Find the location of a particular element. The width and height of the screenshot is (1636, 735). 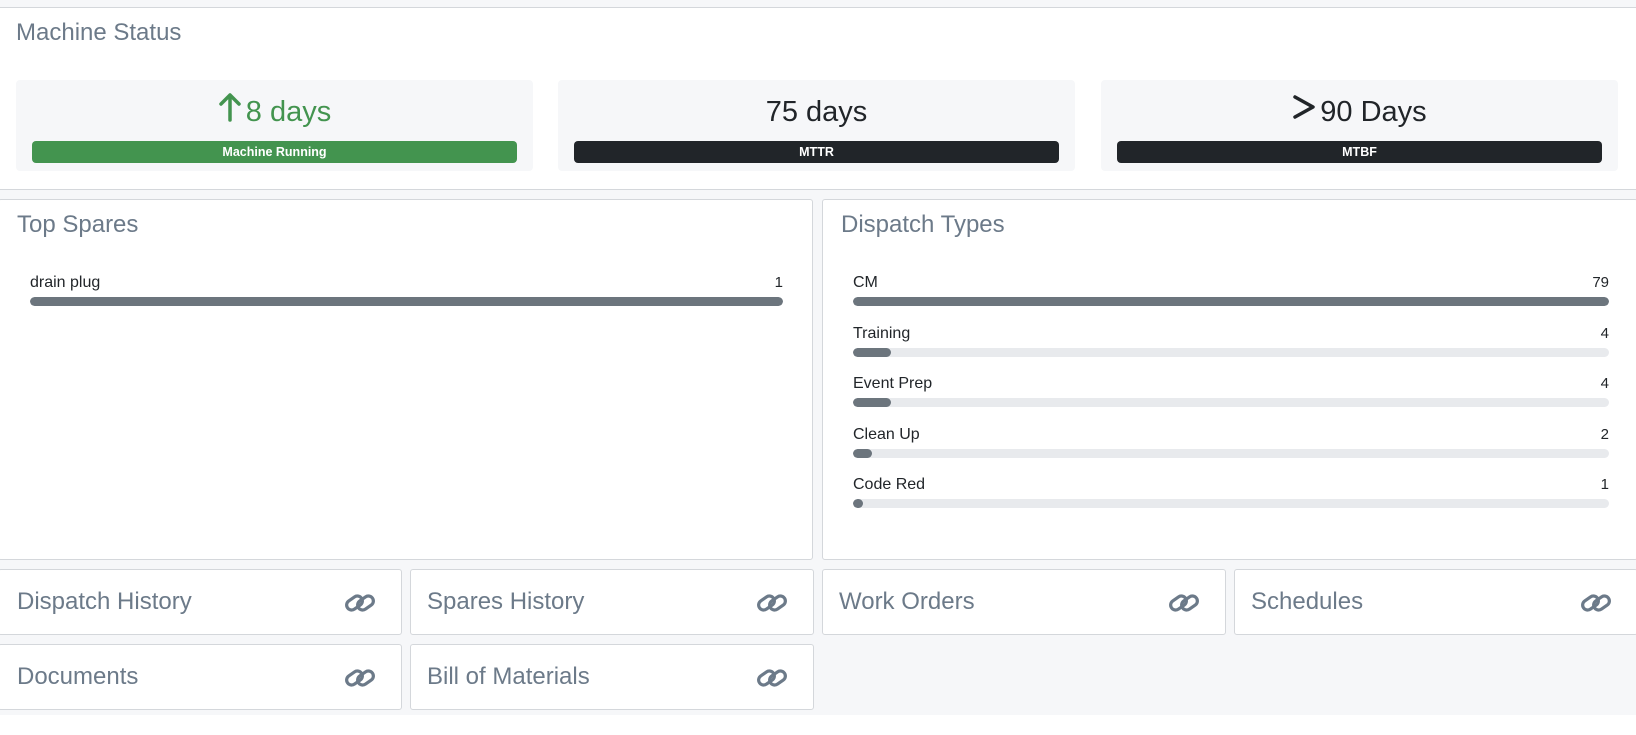

dispatch-type-count: 1 is located at coordinates (1604, 484).